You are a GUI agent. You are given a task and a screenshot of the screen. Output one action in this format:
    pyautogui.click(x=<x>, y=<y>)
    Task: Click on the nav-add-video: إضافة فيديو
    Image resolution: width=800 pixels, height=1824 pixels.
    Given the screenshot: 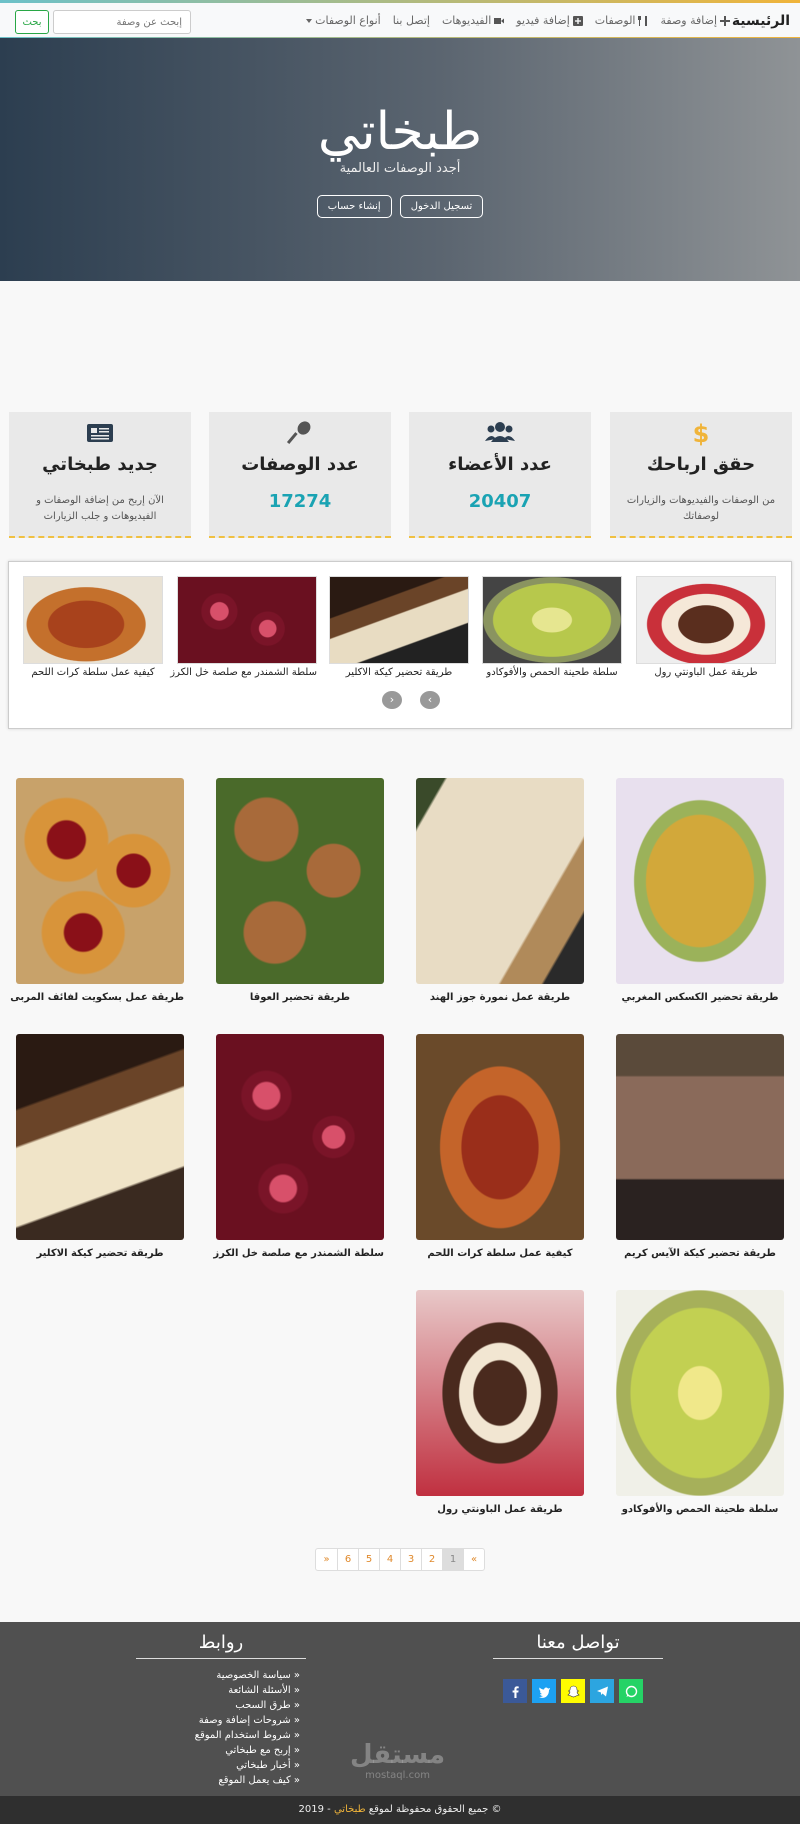 What is the action you would take?
    pyautogui.click(x=549, y=20)
    